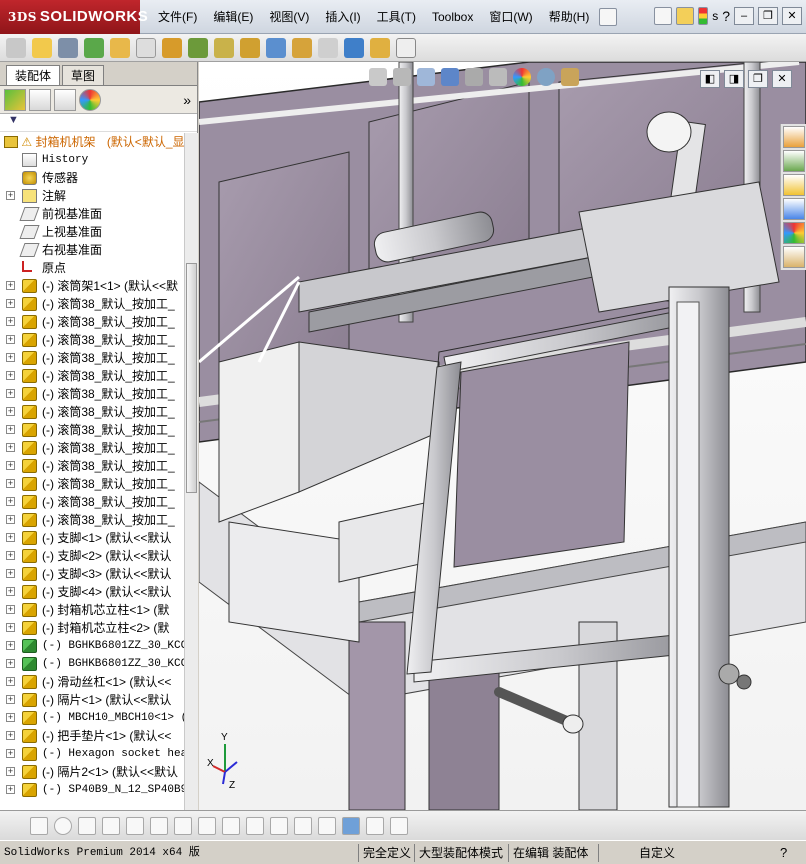 Image resolution: width=806 pixels, height=864 pixels. I want to click on assembly-features-icon, so click(198, 47).